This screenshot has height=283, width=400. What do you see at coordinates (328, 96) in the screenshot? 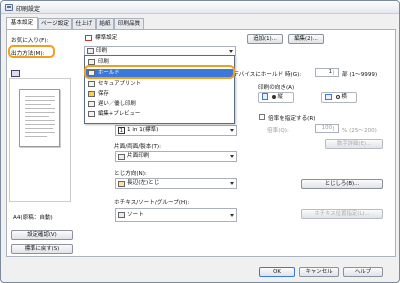
I see `landscape-icon` at bounding box center [328, 96].